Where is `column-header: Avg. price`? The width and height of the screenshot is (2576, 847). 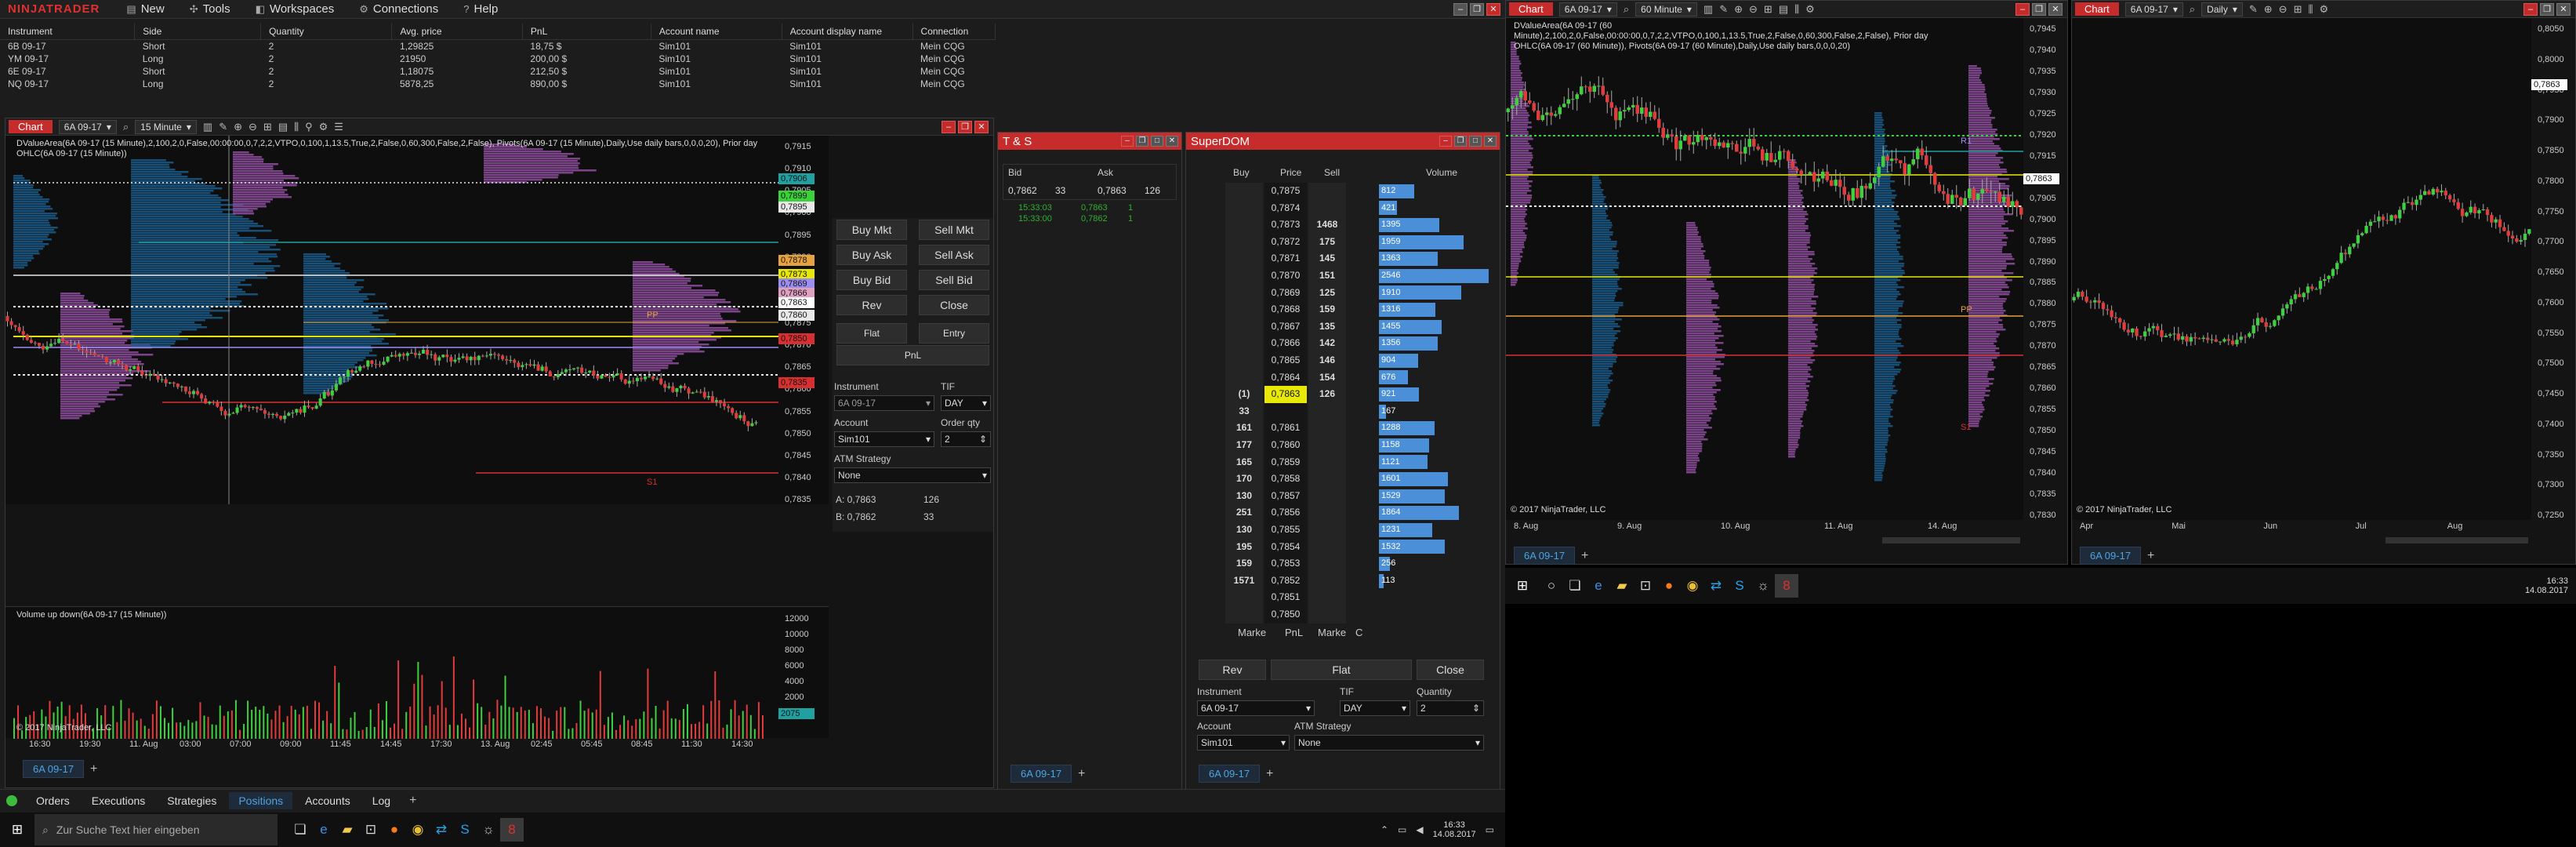
column-header: Avg. price is located at coordinates (457, 32).